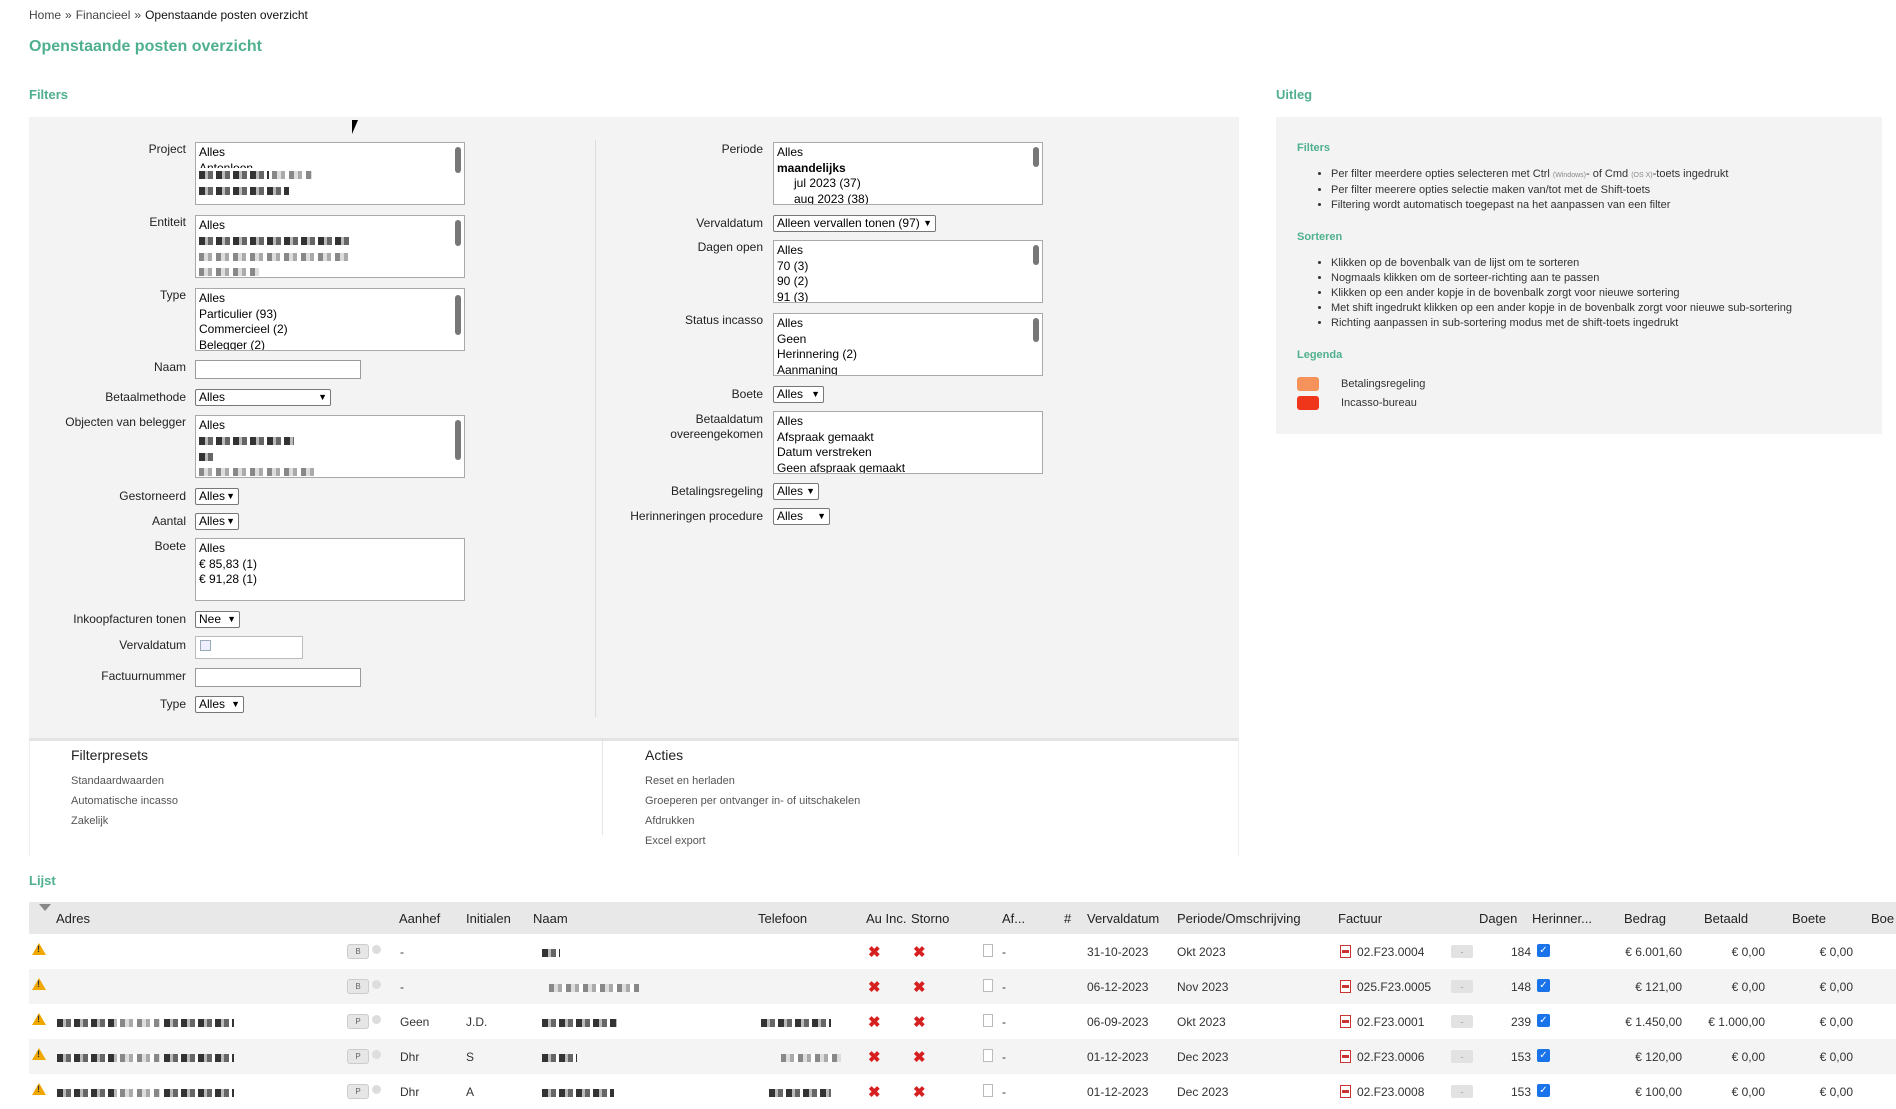 This screenshot has width=1896, height=1109. Describe the element at coordinates (488, 918) in the screenshot. I see `column-header-initialen: Initialen` at that location.